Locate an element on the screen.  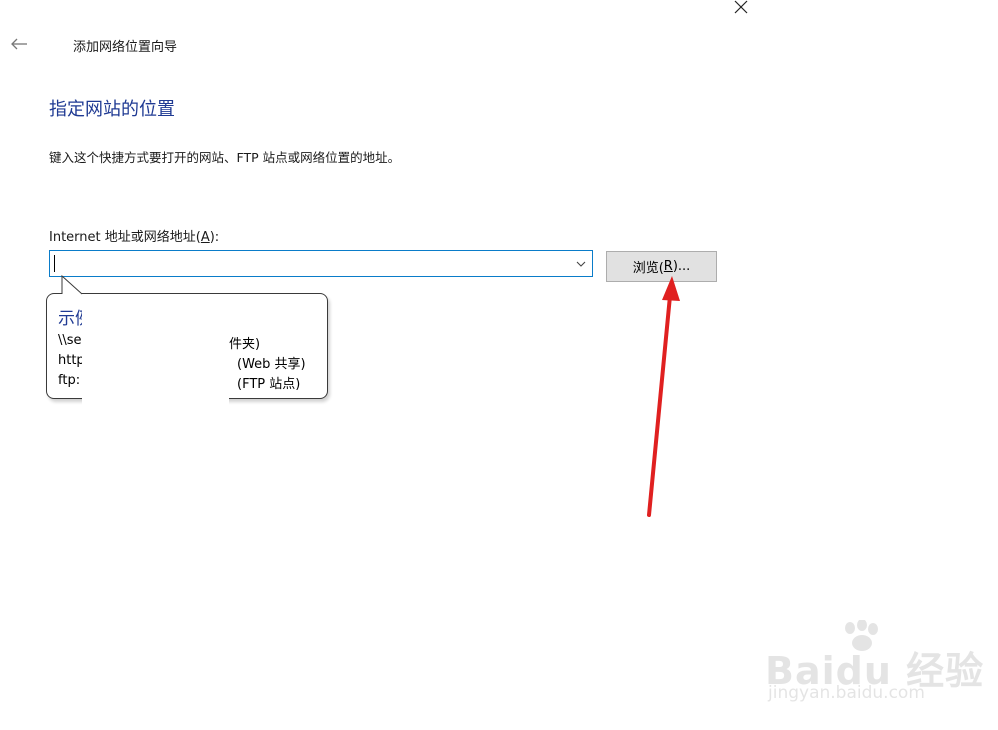
watermark-url: jingyan.baidu.com is located at coordinates (846, 693).